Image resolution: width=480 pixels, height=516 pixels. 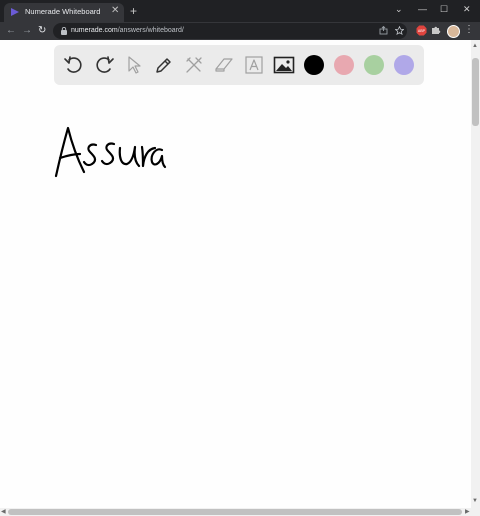 I want to click on profile-avatar, so click(x=453, y=31).